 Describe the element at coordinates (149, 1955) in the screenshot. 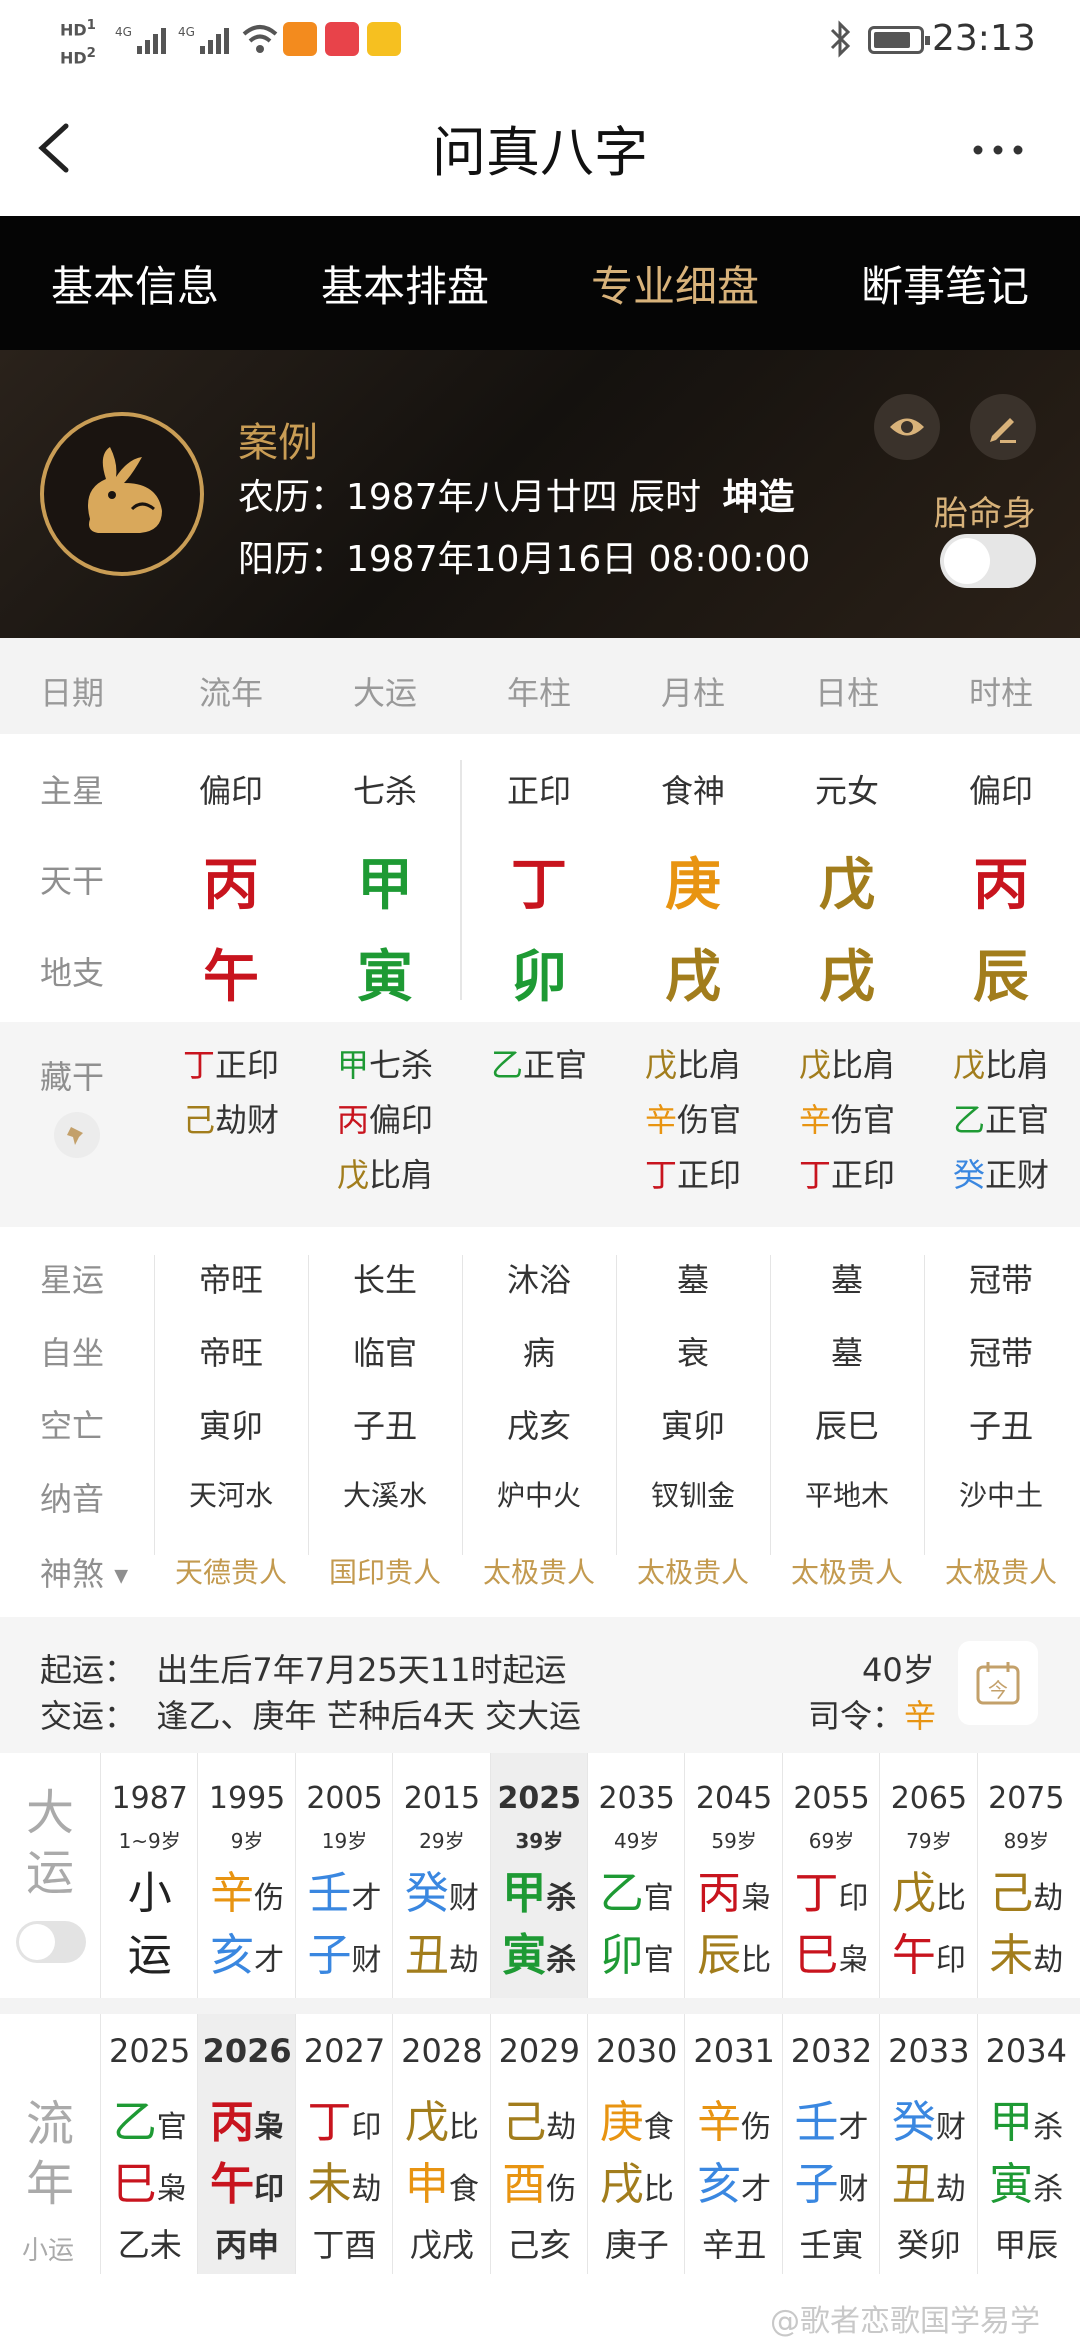

I see `ganzhi-char: 运` at that location.